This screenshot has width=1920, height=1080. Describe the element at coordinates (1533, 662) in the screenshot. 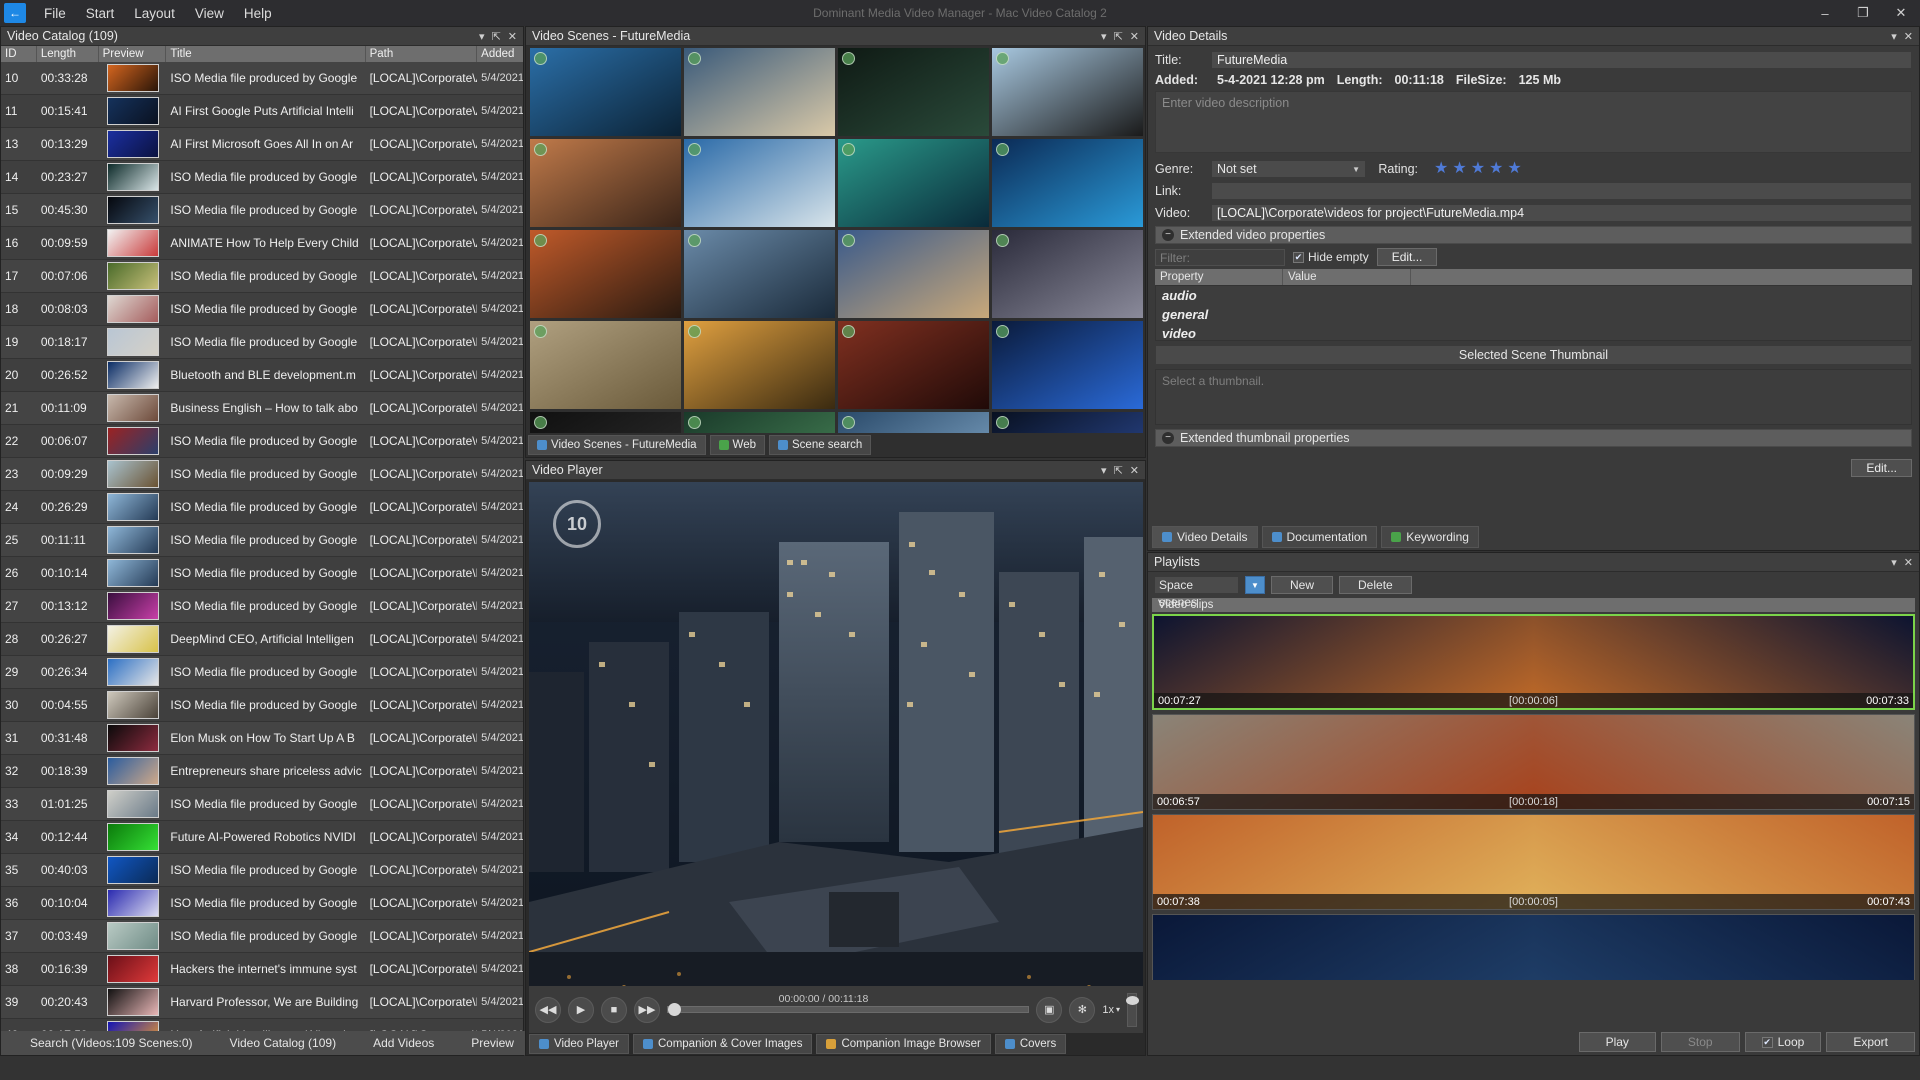

I see `playlist-clip: 00:07:27 [00:00:06] 00:07:33` at that location.